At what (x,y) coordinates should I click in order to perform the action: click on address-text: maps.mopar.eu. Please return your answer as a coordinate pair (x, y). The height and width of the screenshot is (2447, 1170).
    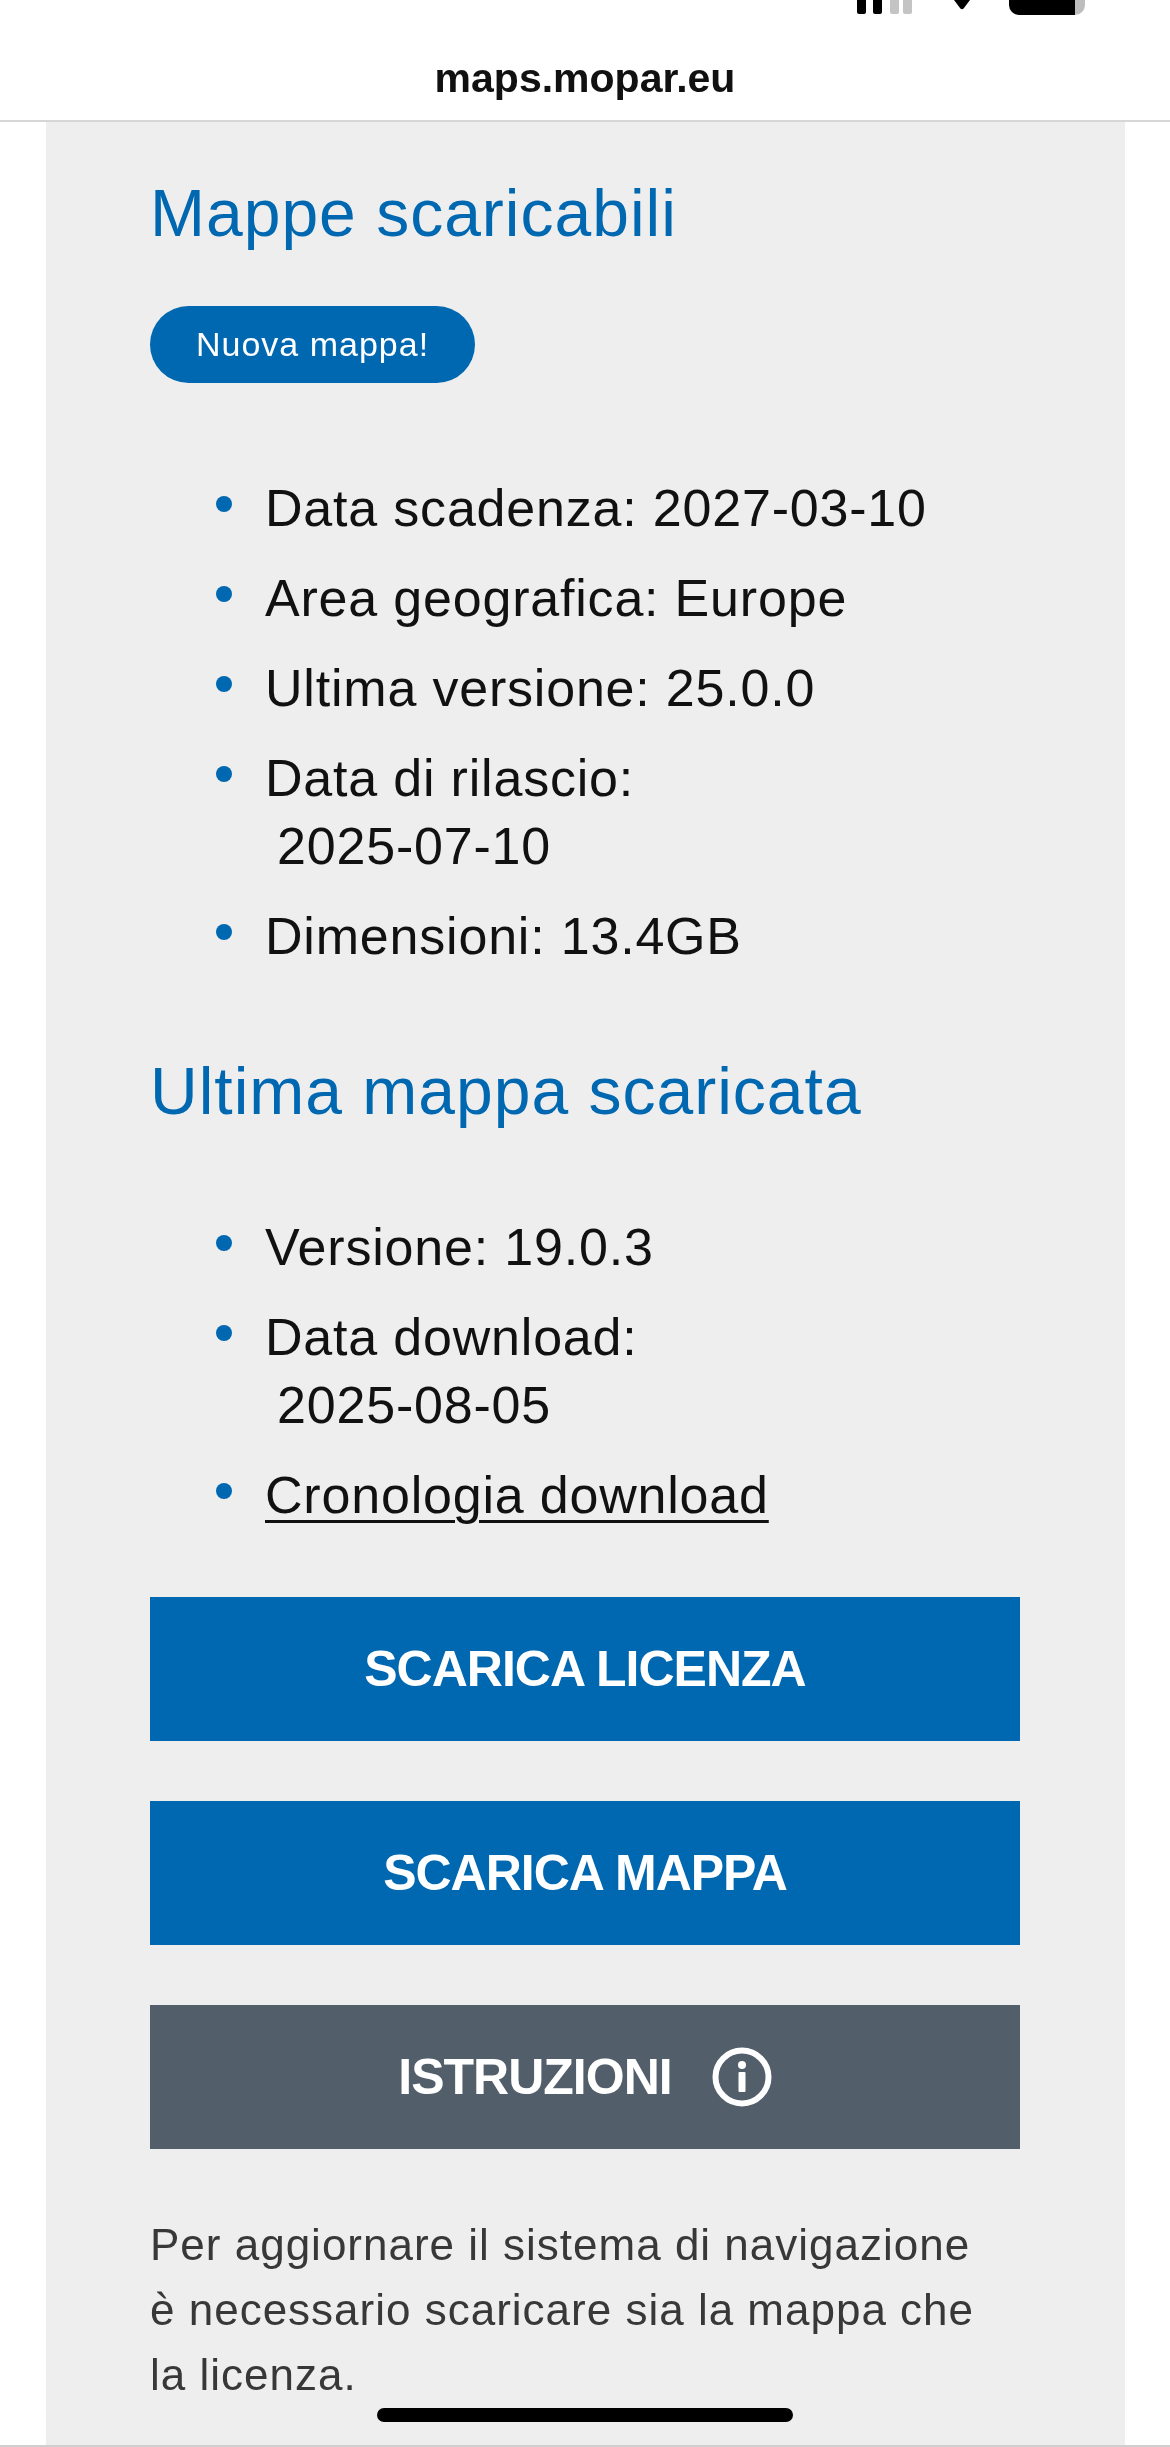
    Looking at the image, I should click on (585, 78).